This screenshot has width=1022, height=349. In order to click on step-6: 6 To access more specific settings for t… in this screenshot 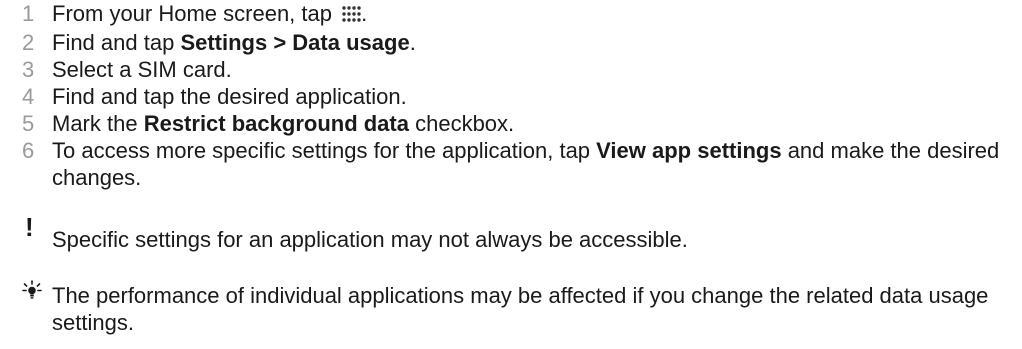, I will do `click(512, 164)`.